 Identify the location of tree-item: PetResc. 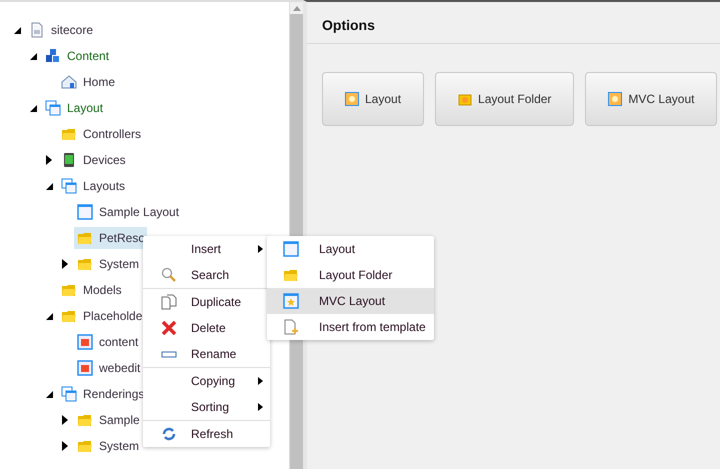
(111, 238).